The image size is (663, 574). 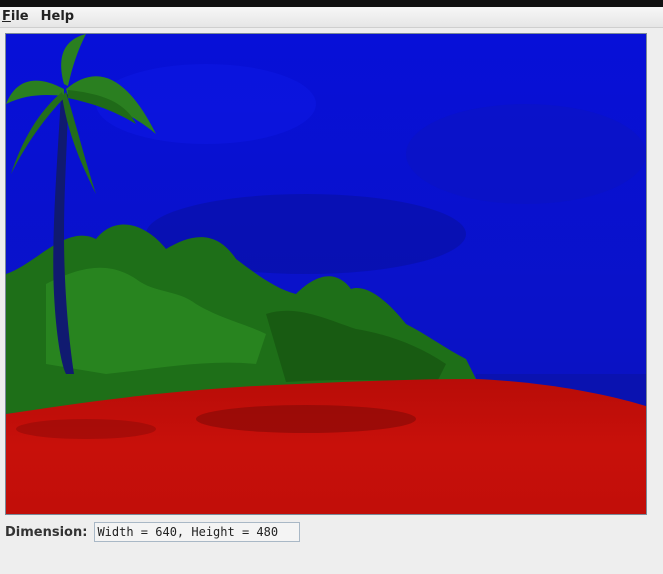 I want to click on cloud-shade, so click(x=526, y=154).